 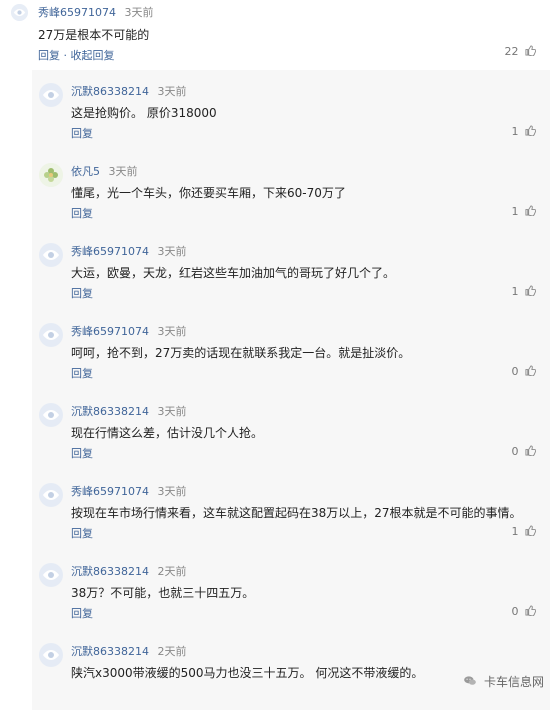 What do you see at coordinates (167, 433) in the screenshot?
I see `reply-text: 现在行情这么差，估计没几个人抢。` at bounding box center [167, 433].